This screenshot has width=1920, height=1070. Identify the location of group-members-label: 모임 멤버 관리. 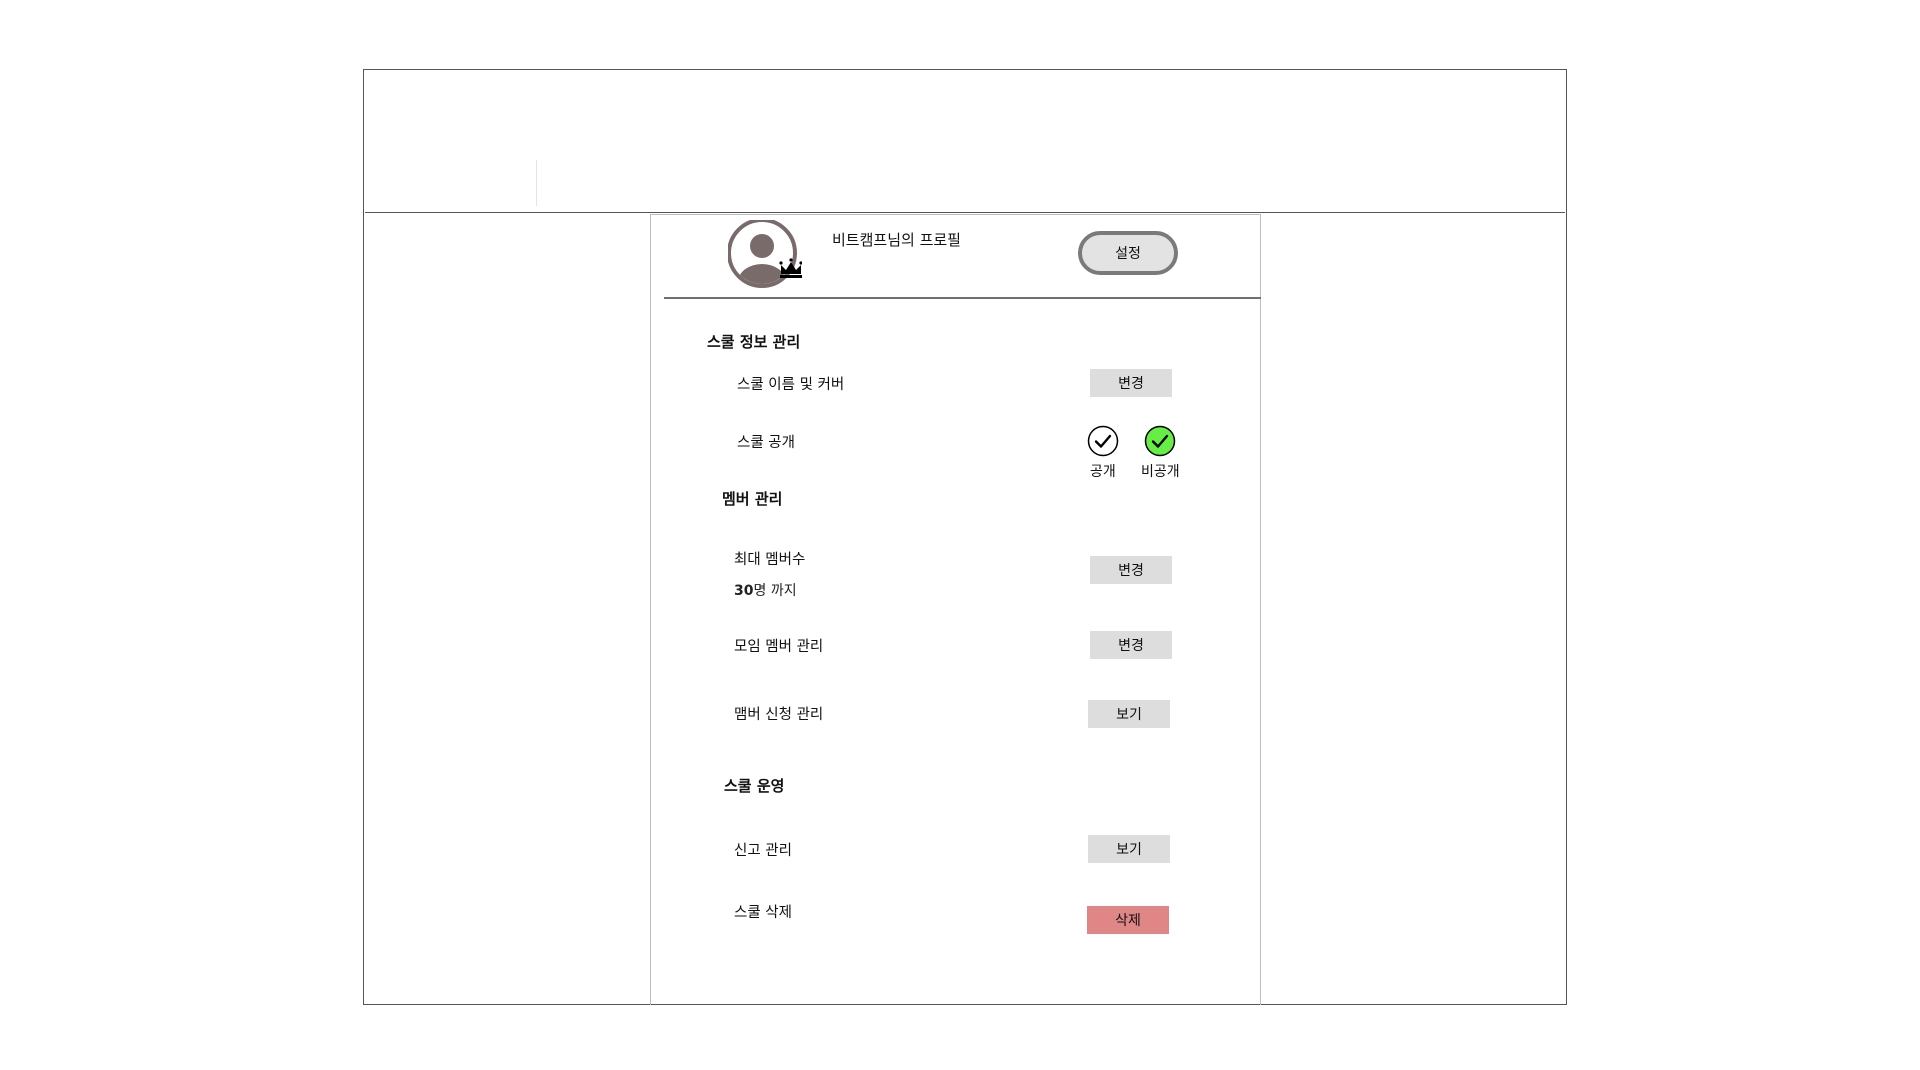
(779, 647).